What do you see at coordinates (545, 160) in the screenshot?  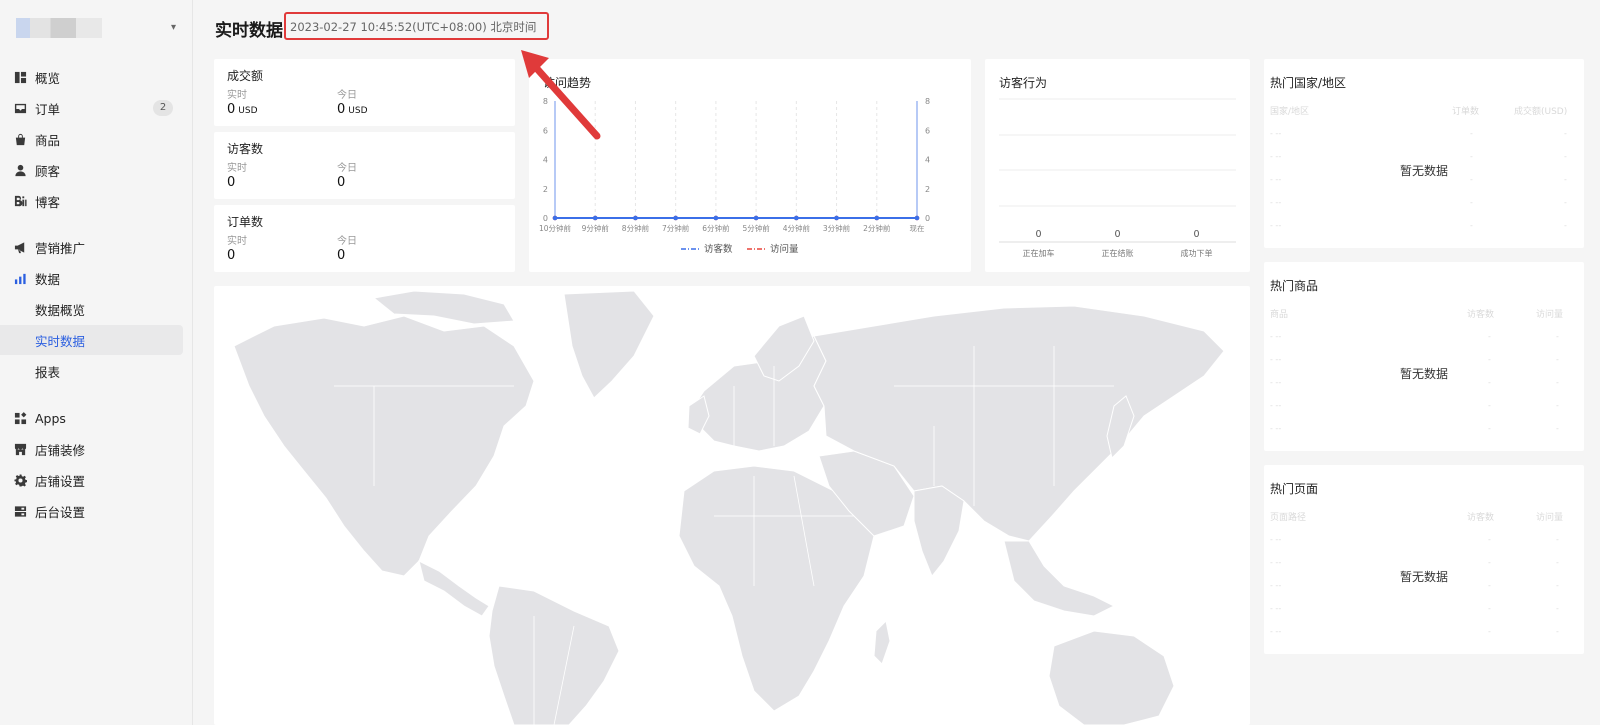 I see `y-tick-label: 4` at bounding box center [545, 160].